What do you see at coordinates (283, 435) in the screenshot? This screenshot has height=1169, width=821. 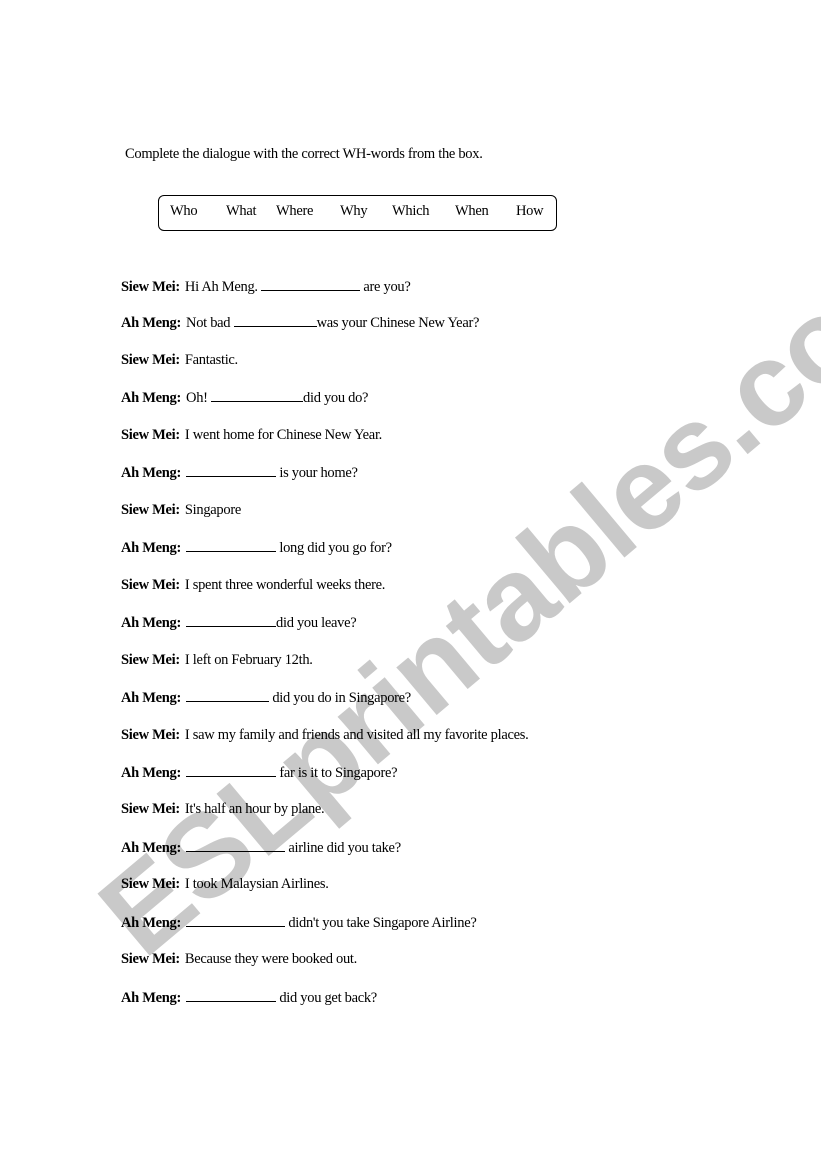 I see `line-text-before: I went home for Chinese New Year.` at bounding box center [283, 435].